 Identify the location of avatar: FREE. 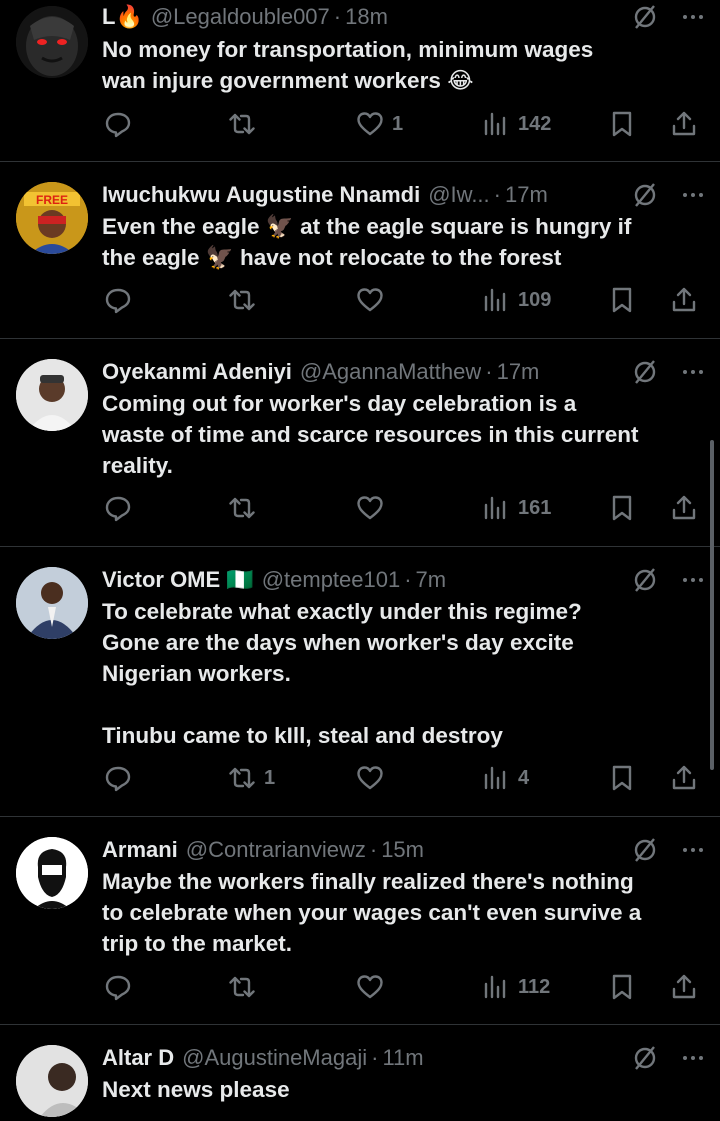
(52, 218).